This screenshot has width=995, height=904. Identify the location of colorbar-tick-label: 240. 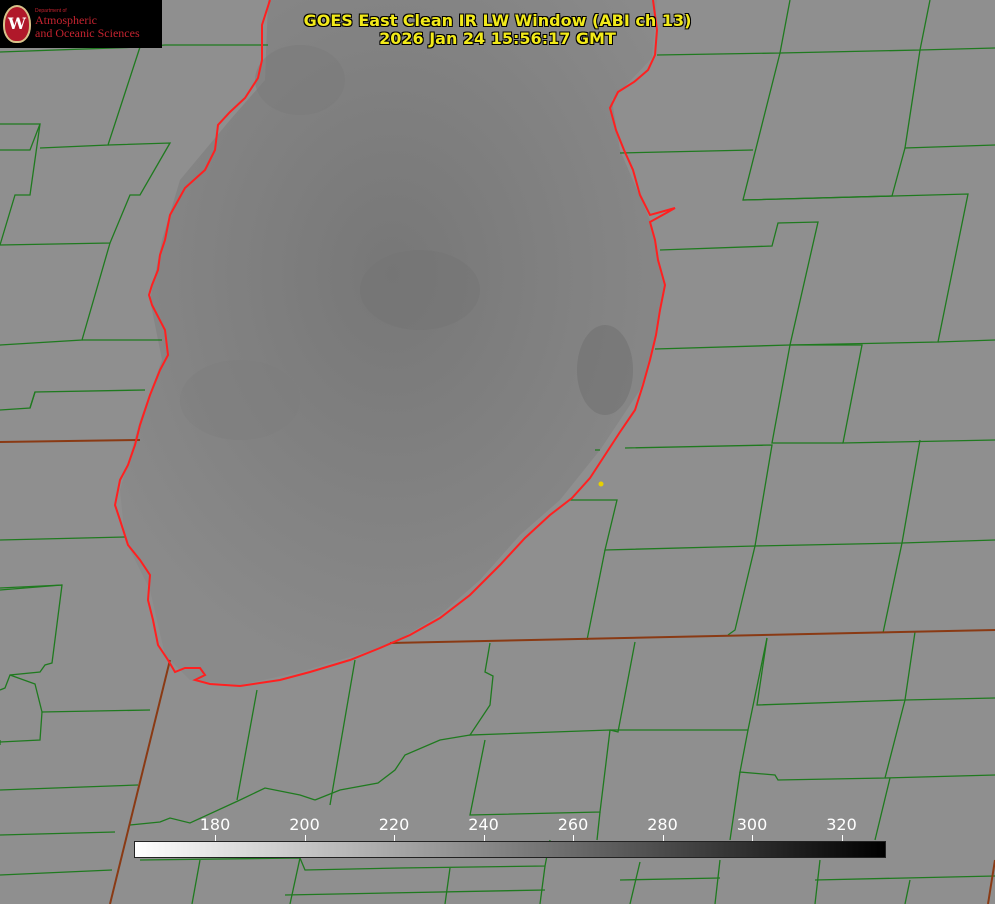
(483, 824).